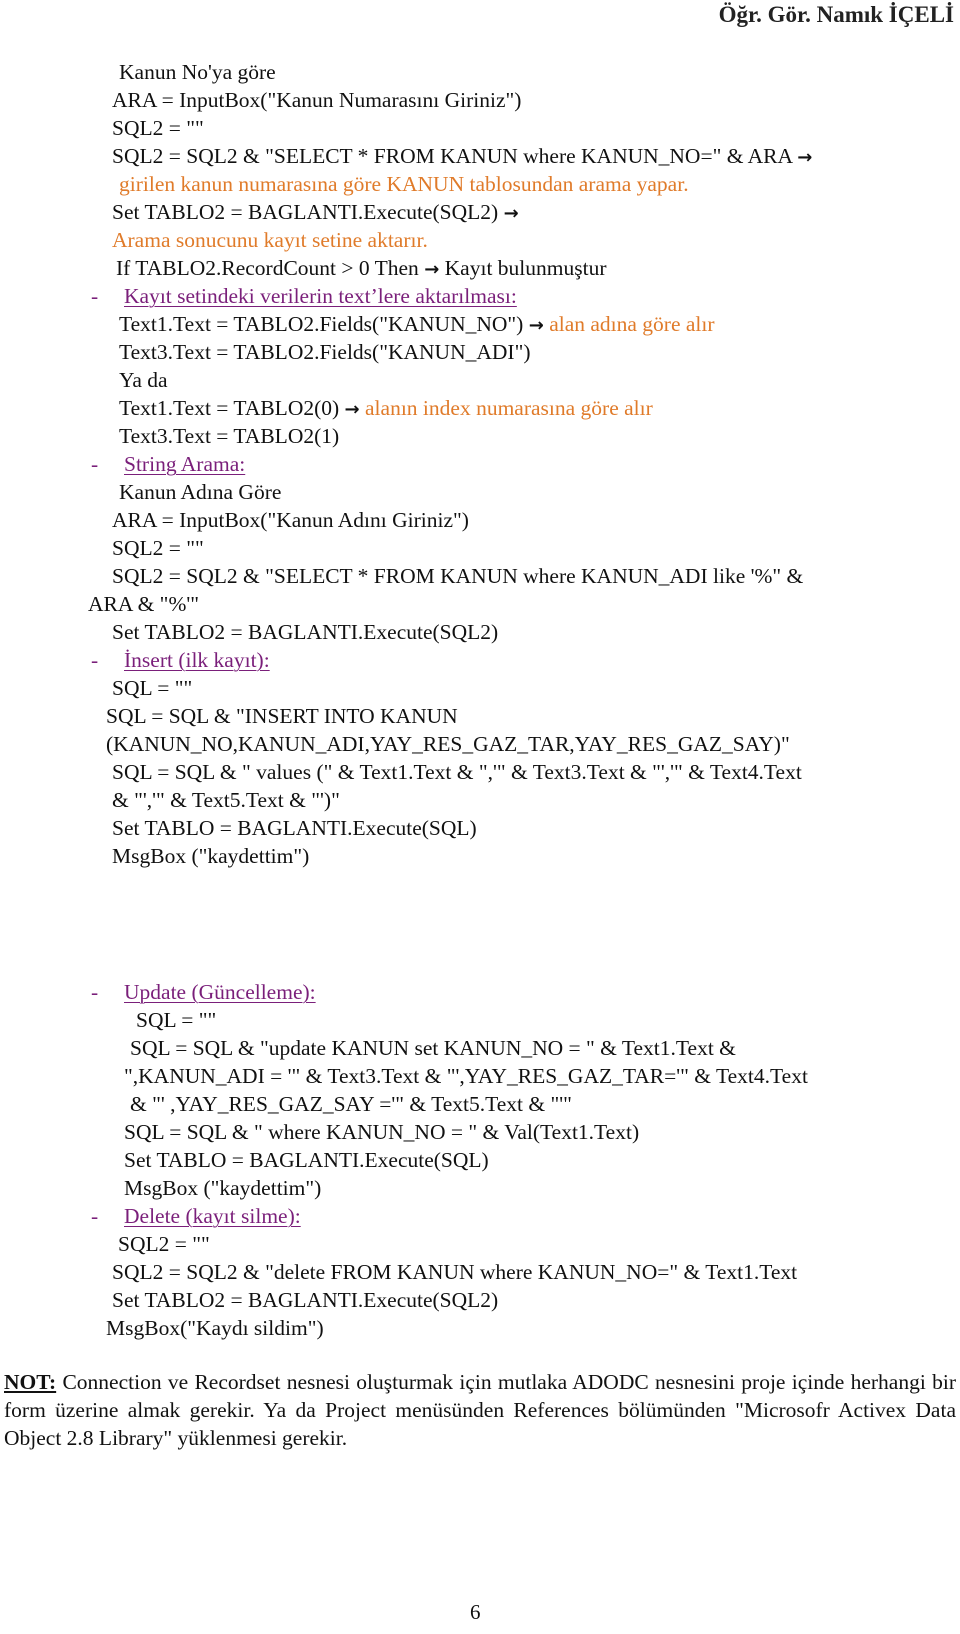 The height and width of the screenshot is (1634, 960). Describe the element at coordinates (226, 800) in the screenshot. I see `code-line: & "','" & Text5.Text & "')"` at that location.